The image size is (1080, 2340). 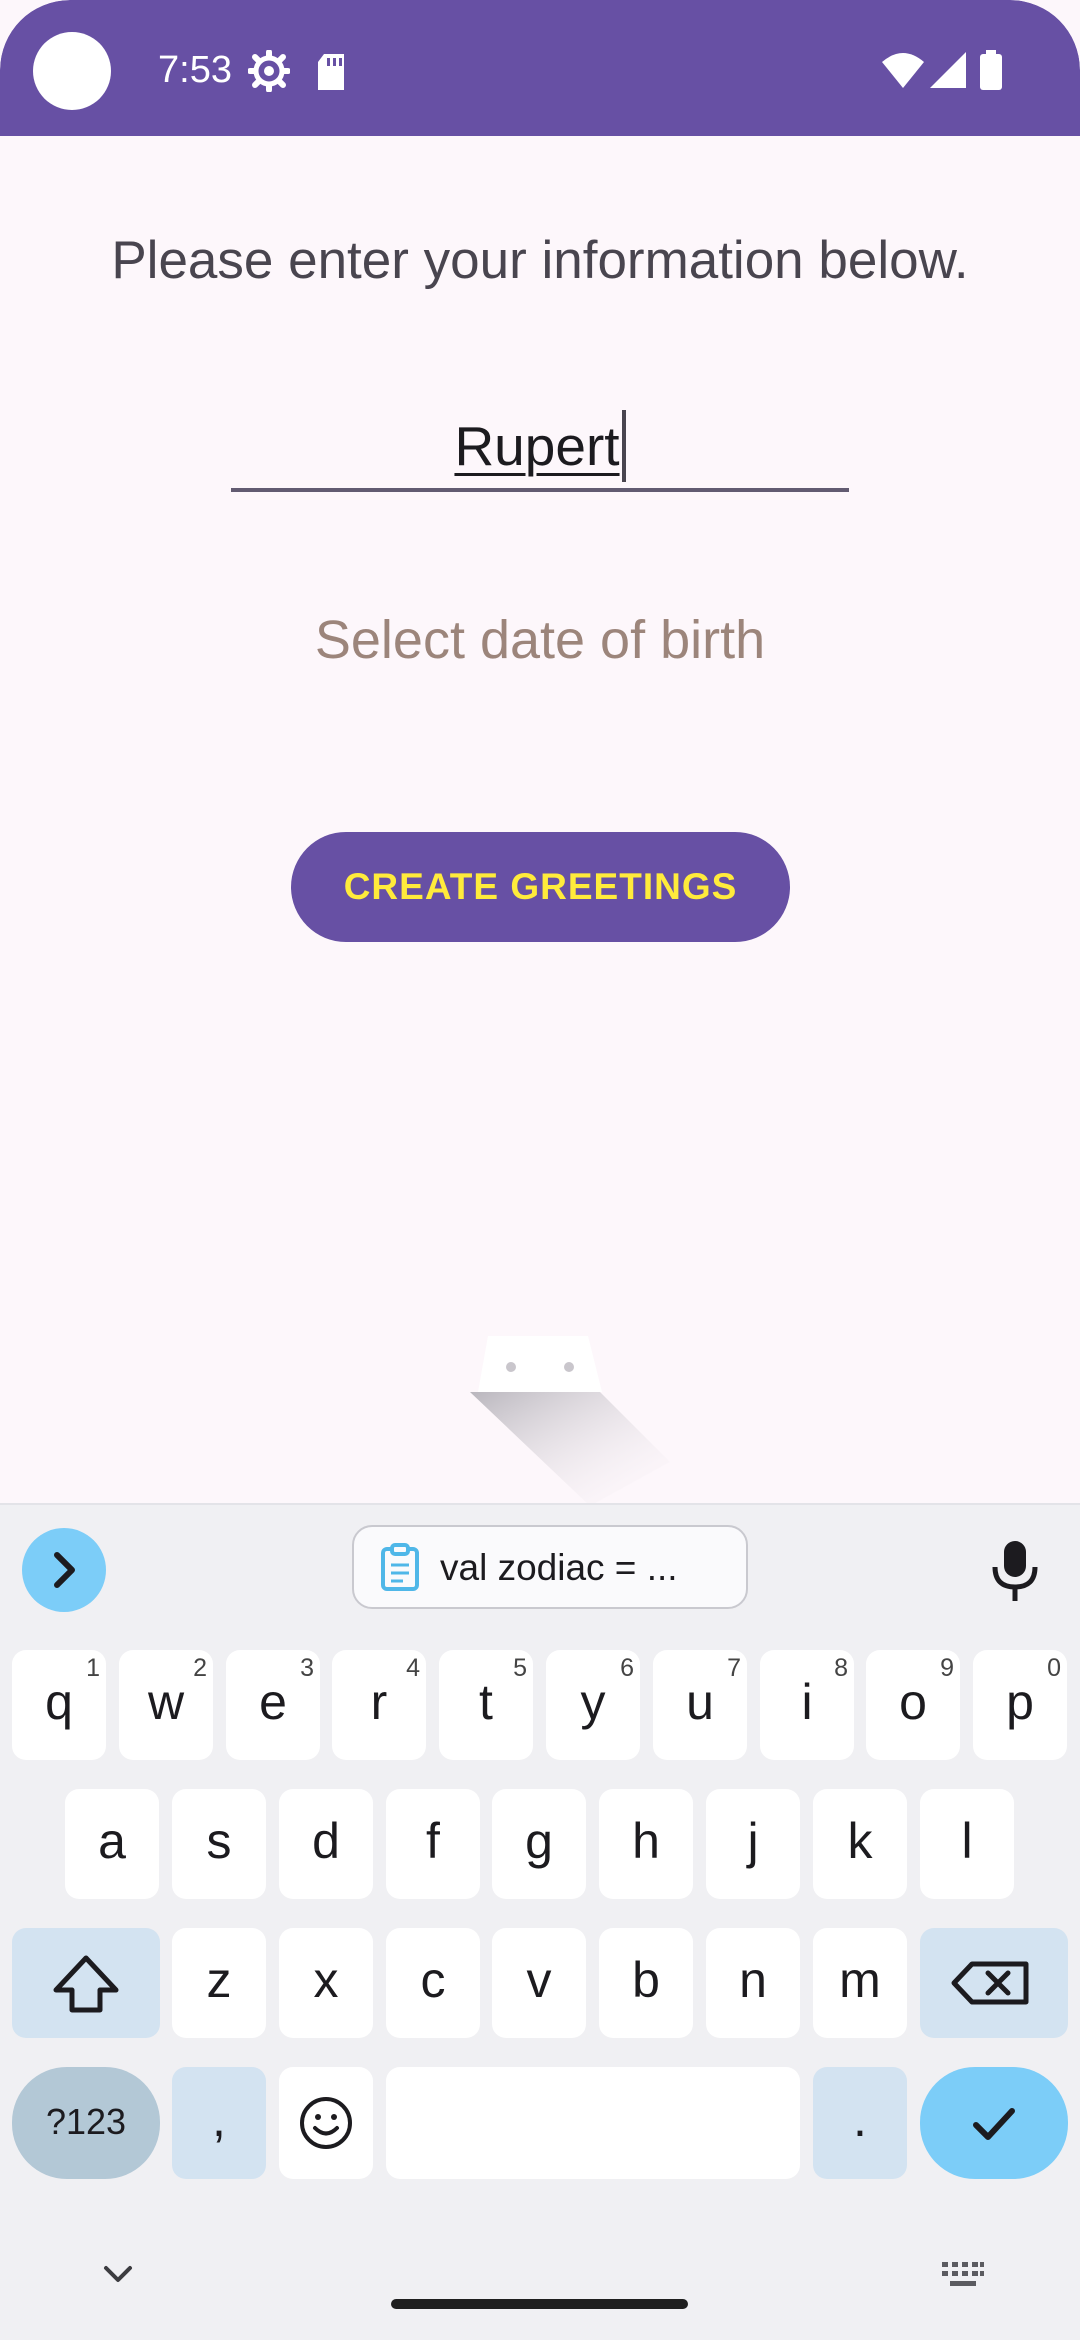 I want to click on key-v: v, so click(x=539, y=1983).